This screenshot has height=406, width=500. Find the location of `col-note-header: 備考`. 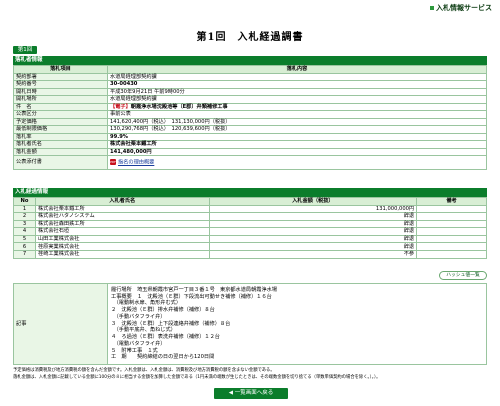

col-note-header: 備考 is located at coordinates (451, 201).